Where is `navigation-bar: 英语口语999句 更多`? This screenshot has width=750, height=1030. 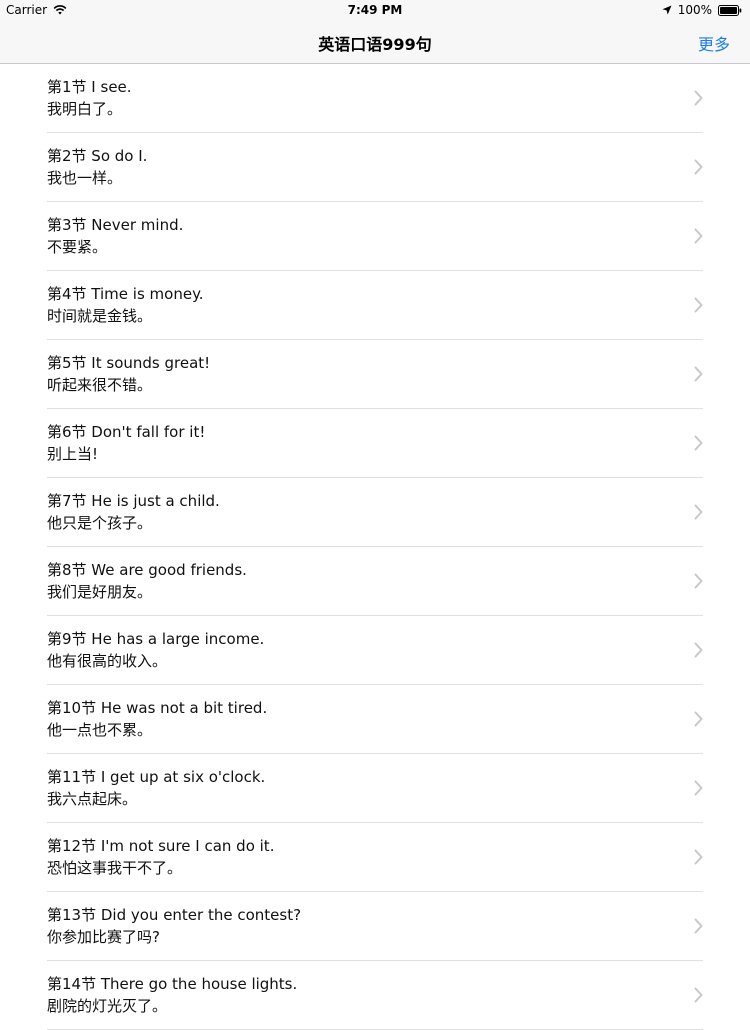 navigation-bar: 英语口语999句 更多 is located at coordinates (375, 42).